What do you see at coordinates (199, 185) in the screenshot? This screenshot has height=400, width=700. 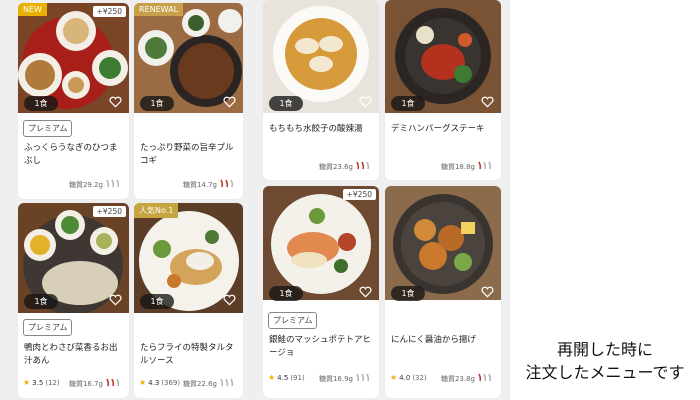 I see `carb-amount: 糖質14.7g` at bounding box center [199, 185].